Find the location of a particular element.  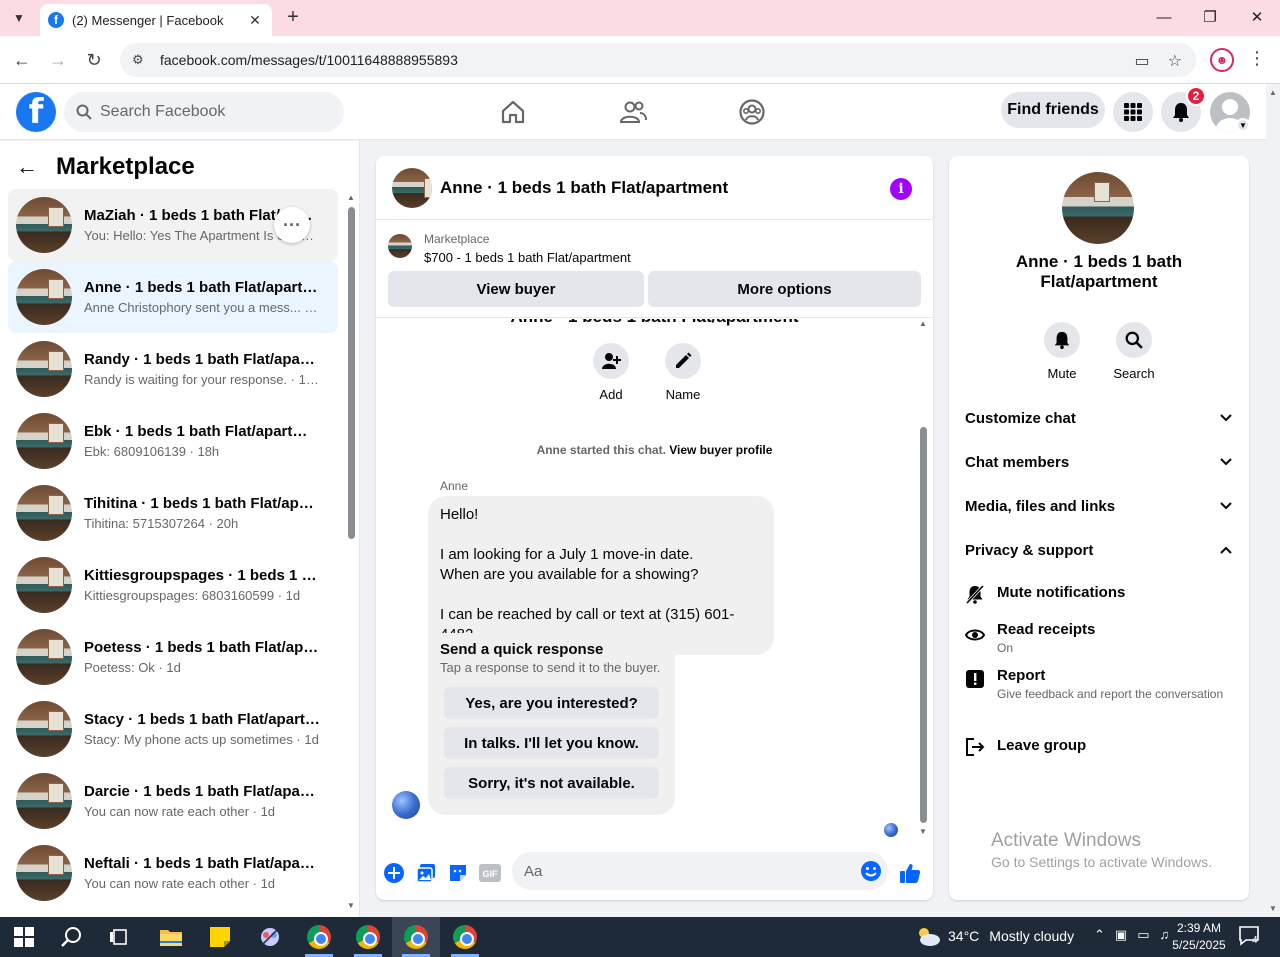

chat-members-section: Chat members is located at coordinates (1099, 462).